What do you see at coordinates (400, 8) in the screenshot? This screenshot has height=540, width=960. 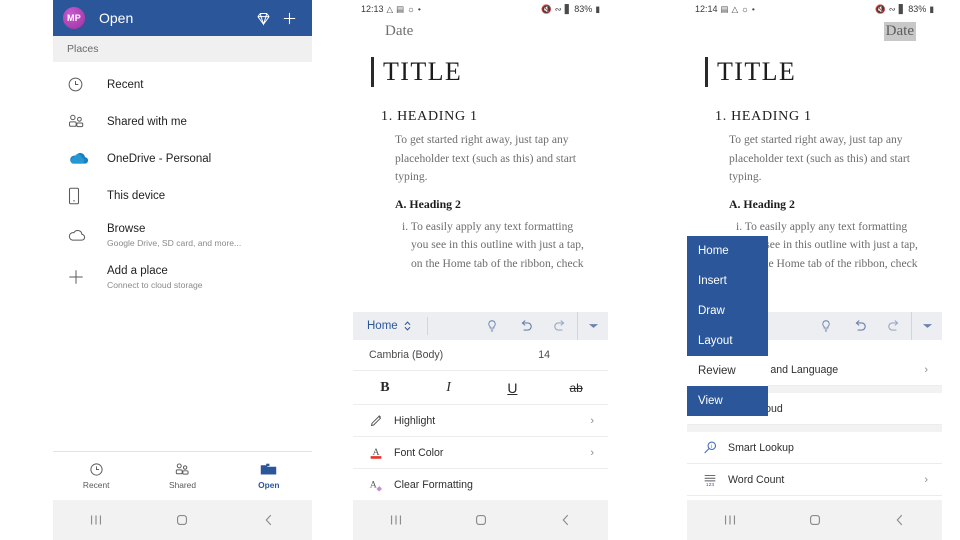 I see `photos-icon: ▤` at bounding box center [400, 8].